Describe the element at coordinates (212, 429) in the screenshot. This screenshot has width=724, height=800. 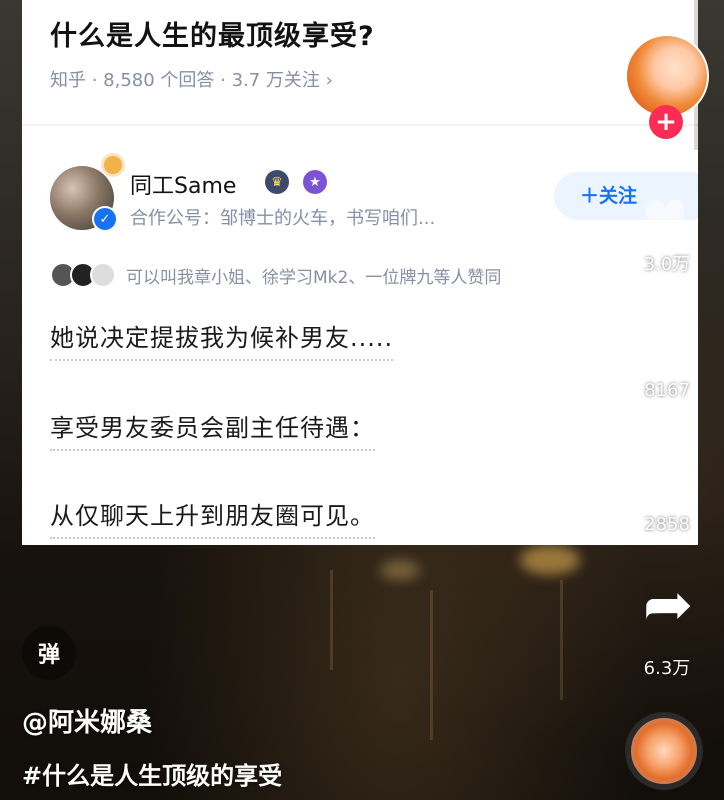
I see `answer-paragraph: 享受男友委员会副主任待遇：` at that location.